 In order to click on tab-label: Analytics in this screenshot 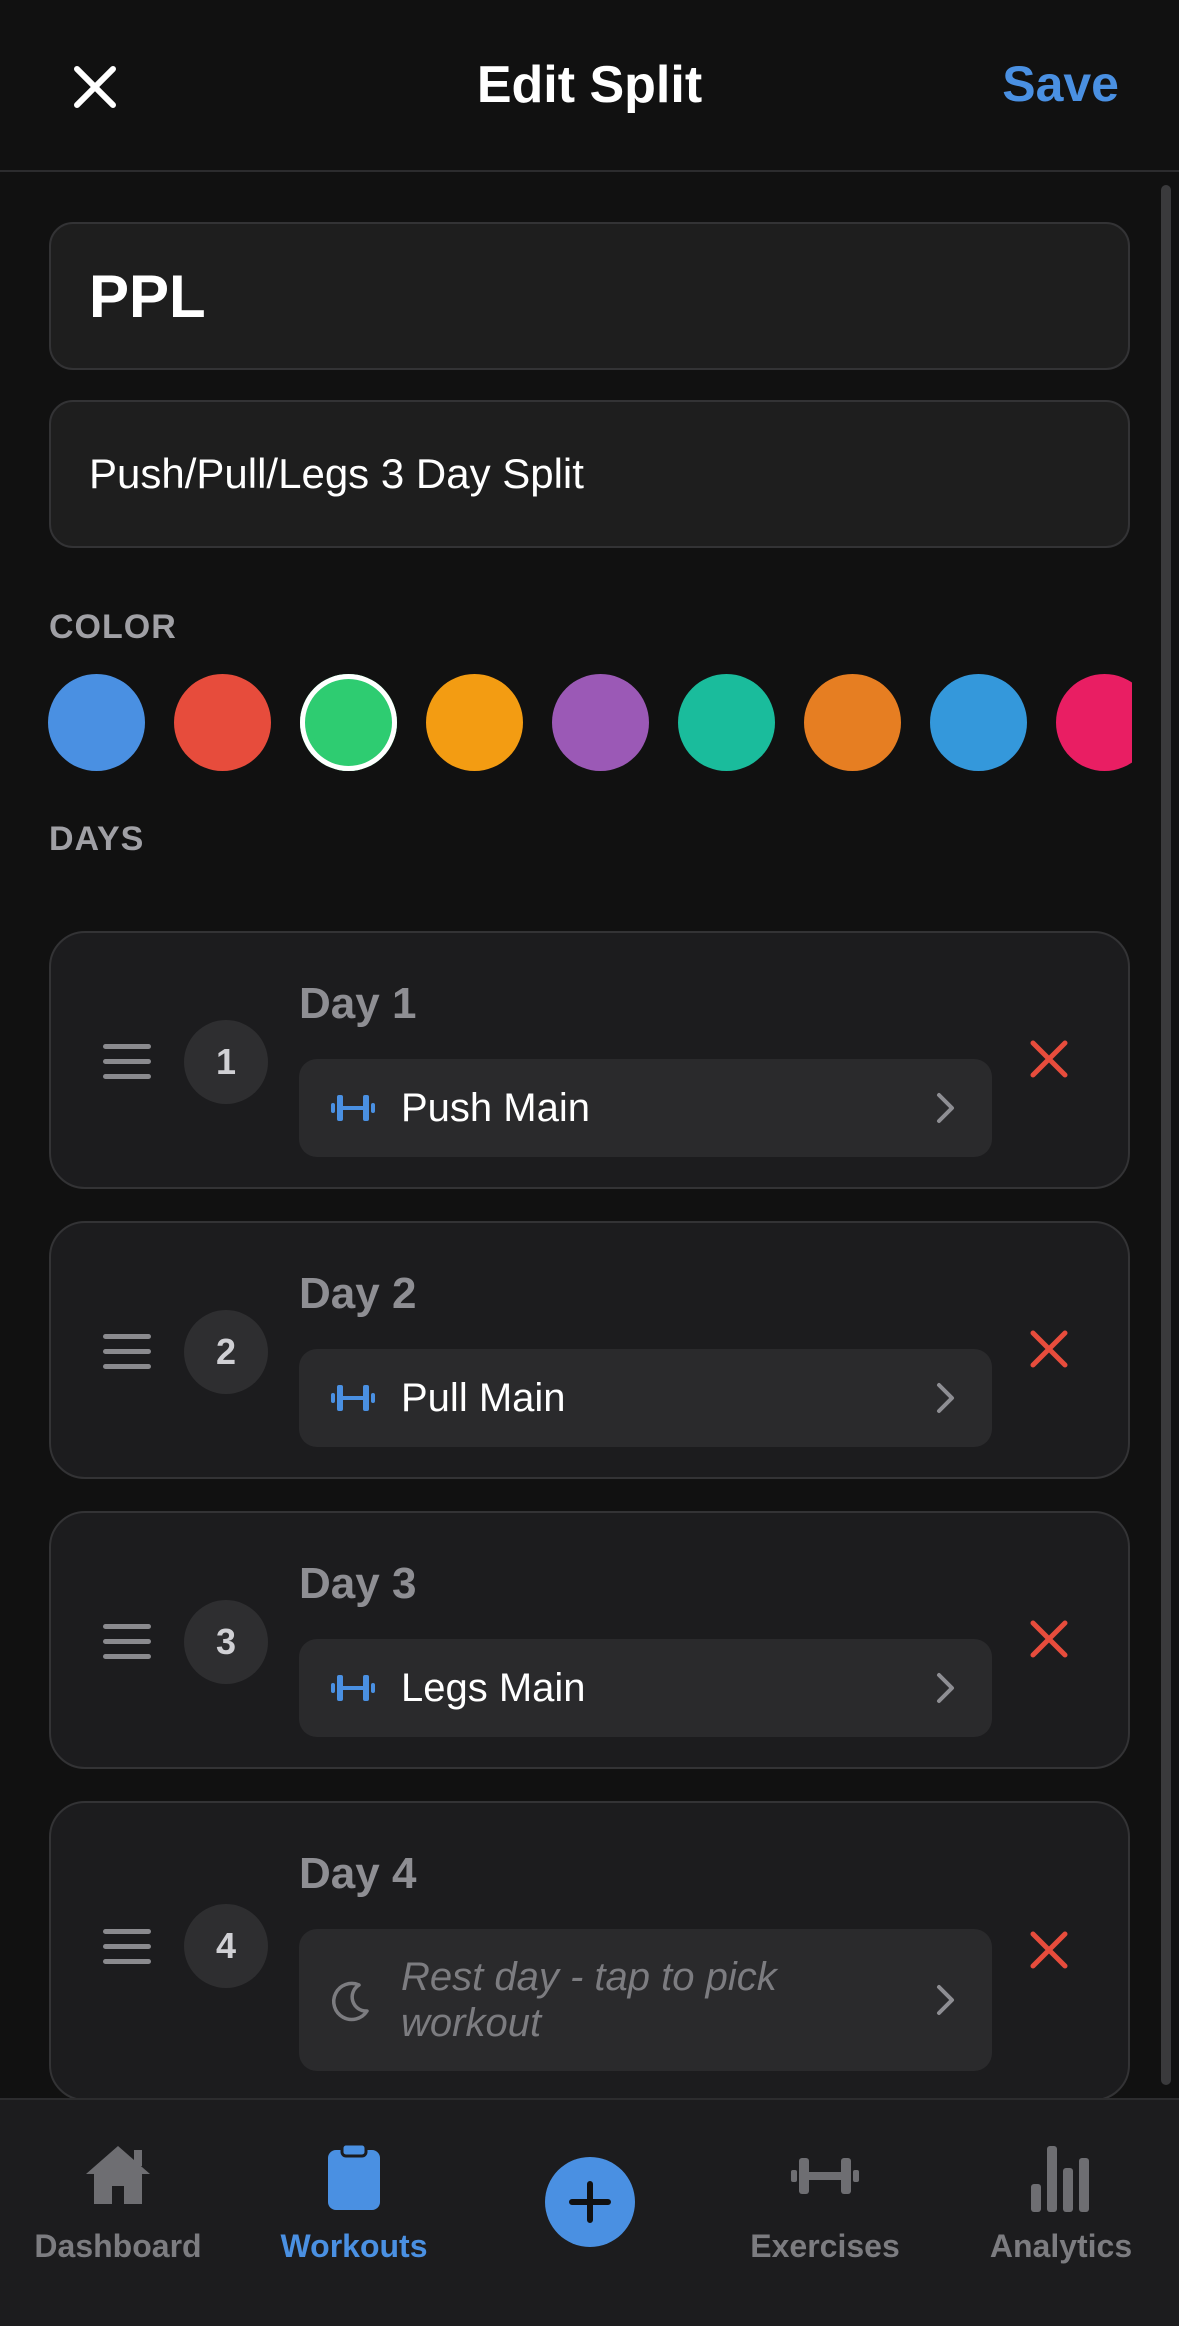, I will do `click(1061, 2246)`.